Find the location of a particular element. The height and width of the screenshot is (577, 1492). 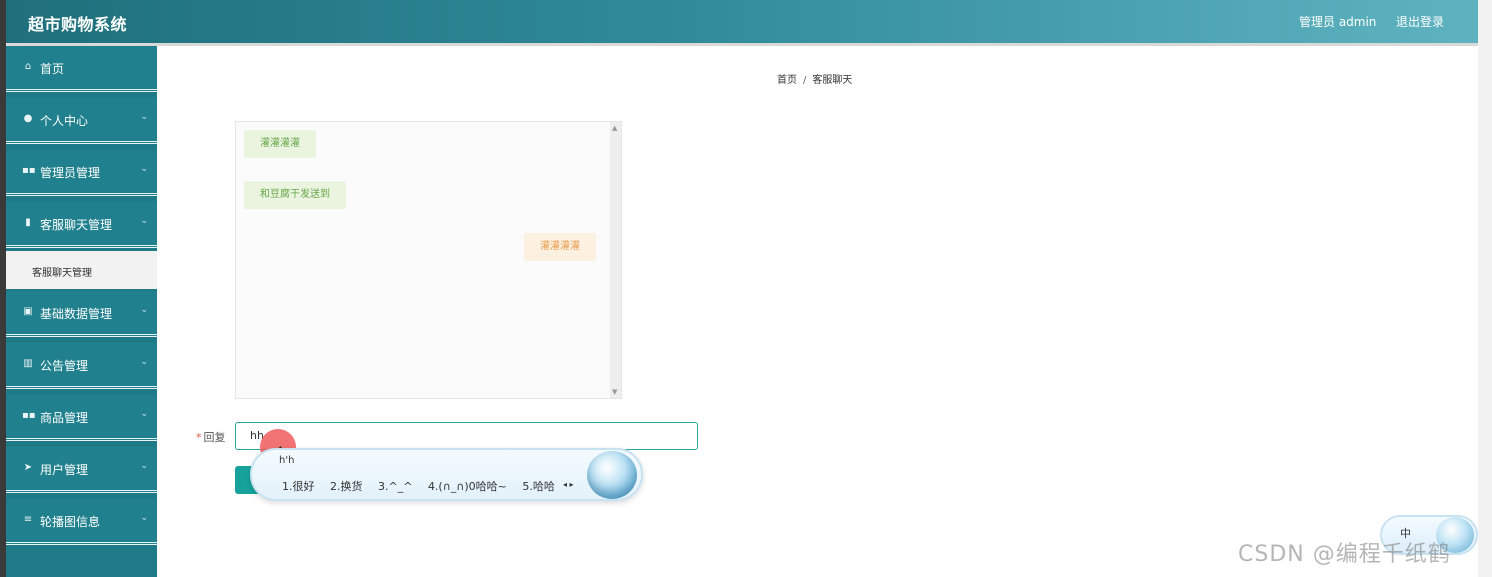

reply-input: hh is located at coordinates (466, 436).